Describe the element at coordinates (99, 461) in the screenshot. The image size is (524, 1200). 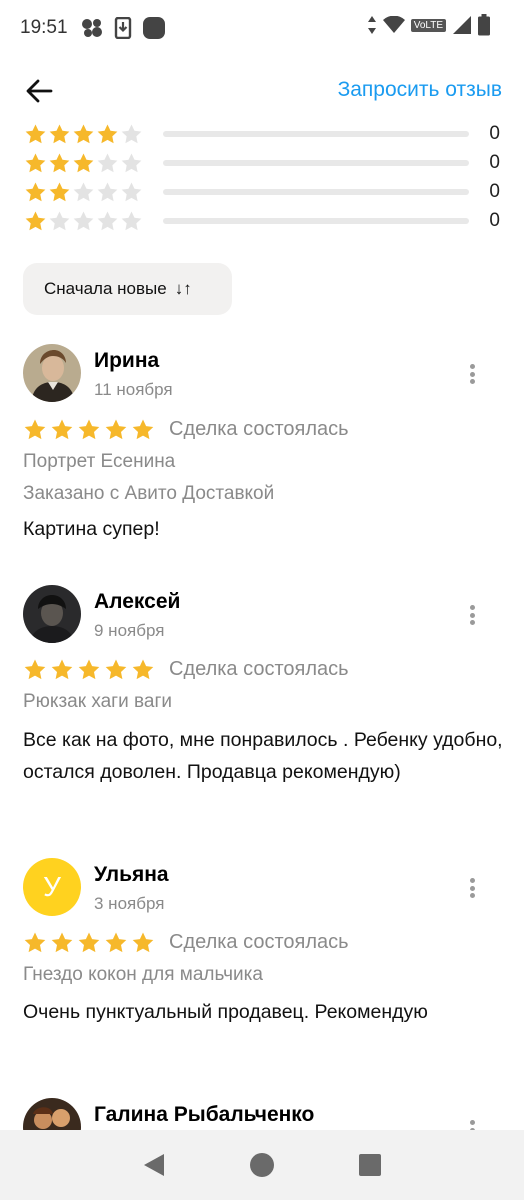
I see `review-item-title: Портрет Есенина` at that location.